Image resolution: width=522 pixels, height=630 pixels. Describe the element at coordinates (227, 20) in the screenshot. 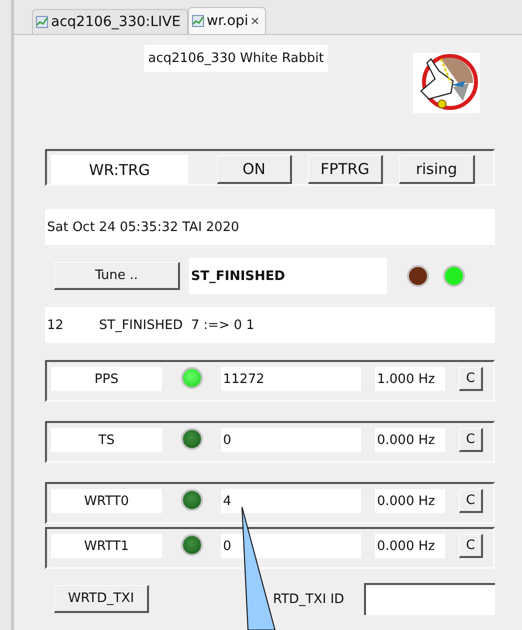

I see `editor-tab: wr.opi` at that location.